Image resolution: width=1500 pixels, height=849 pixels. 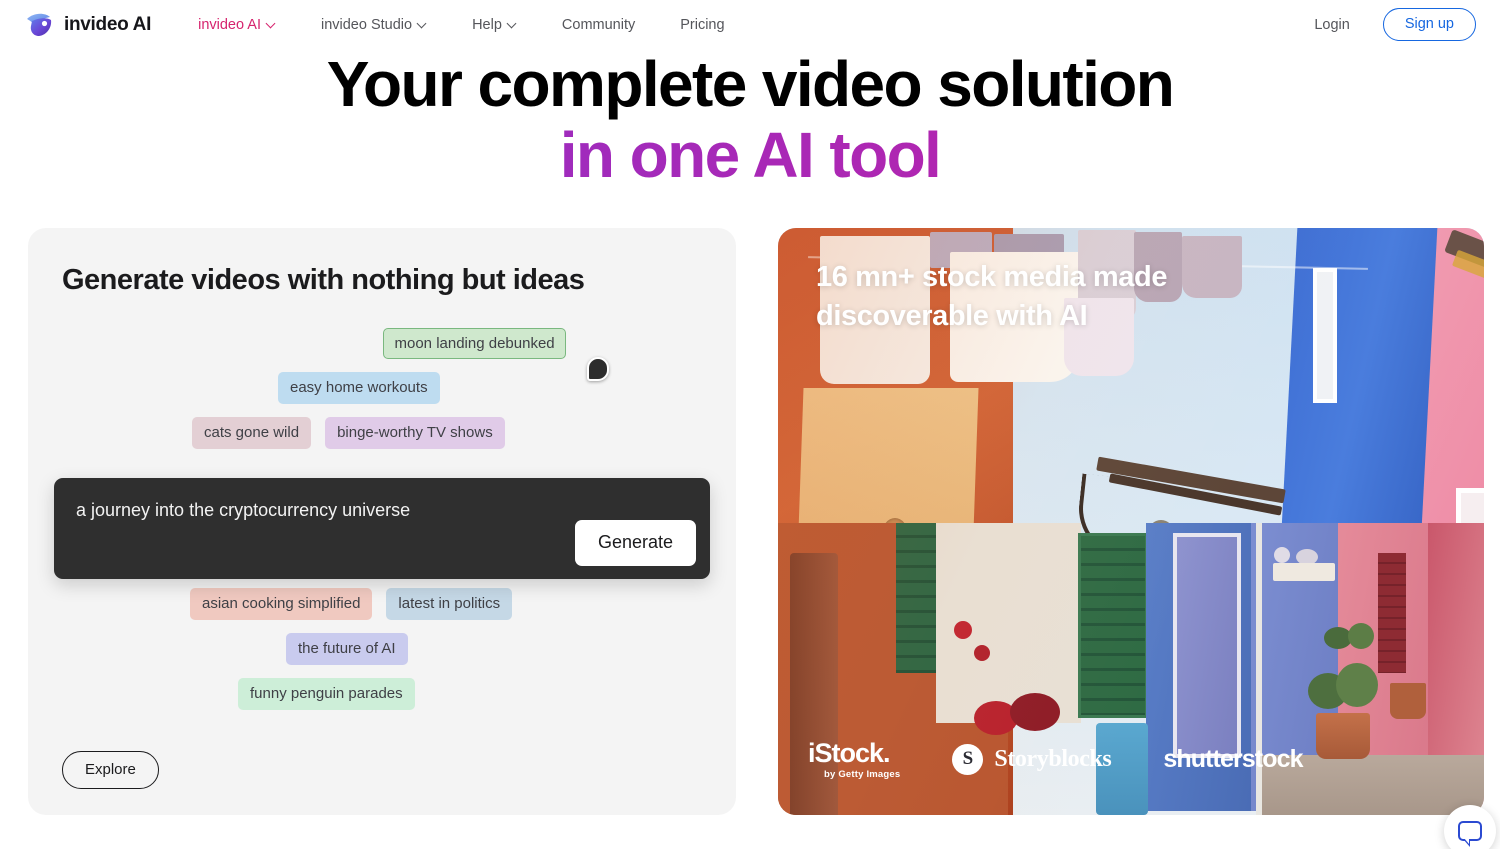 What do you see at coordinates (252, 433) in the screenshot?
I see `chip-cats-gone-wild: cats gone wild` at bounding box center [252, 433].